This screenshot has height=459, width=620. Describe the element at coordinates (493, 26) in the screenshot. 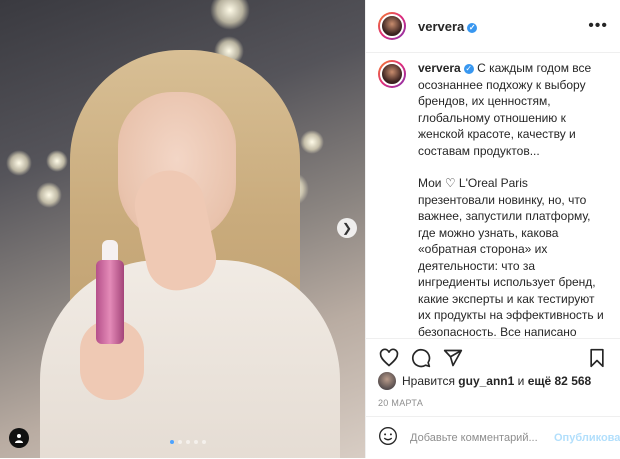

I see `post-header: ververa ✓ •••` at that location.